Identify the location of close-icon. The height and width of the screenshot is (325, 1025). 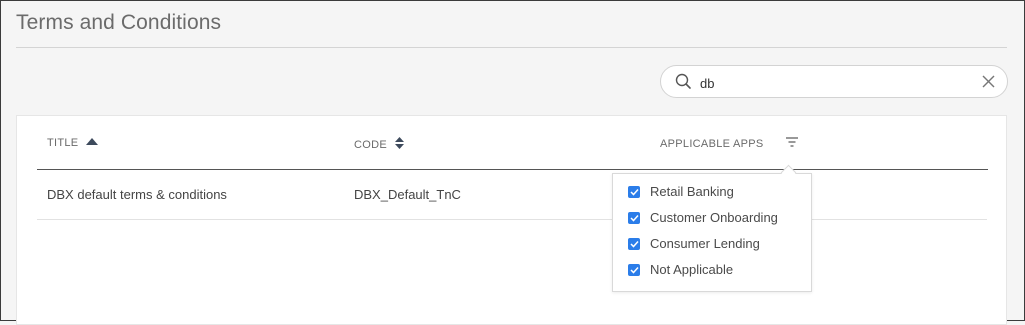
(988, 84).